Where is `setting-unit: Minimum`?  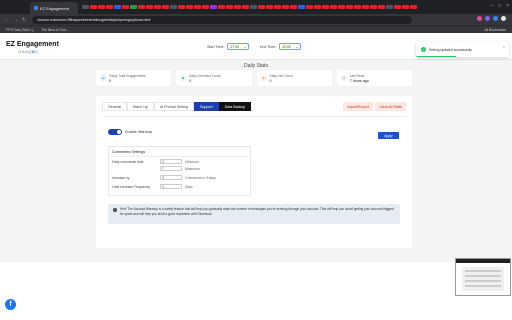 setting-unit: Minimum is located at coordinates (192, 161).